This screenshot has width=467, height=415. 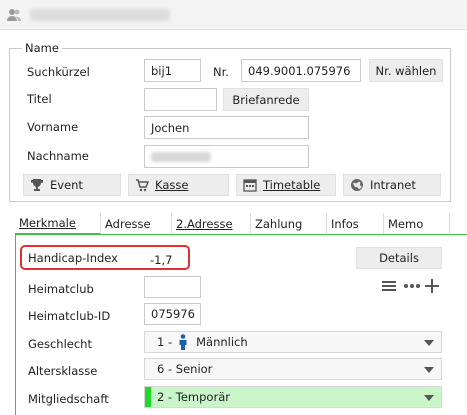 I want to click on handicap-label: Handicap-Index, so click(x=73, y=258).